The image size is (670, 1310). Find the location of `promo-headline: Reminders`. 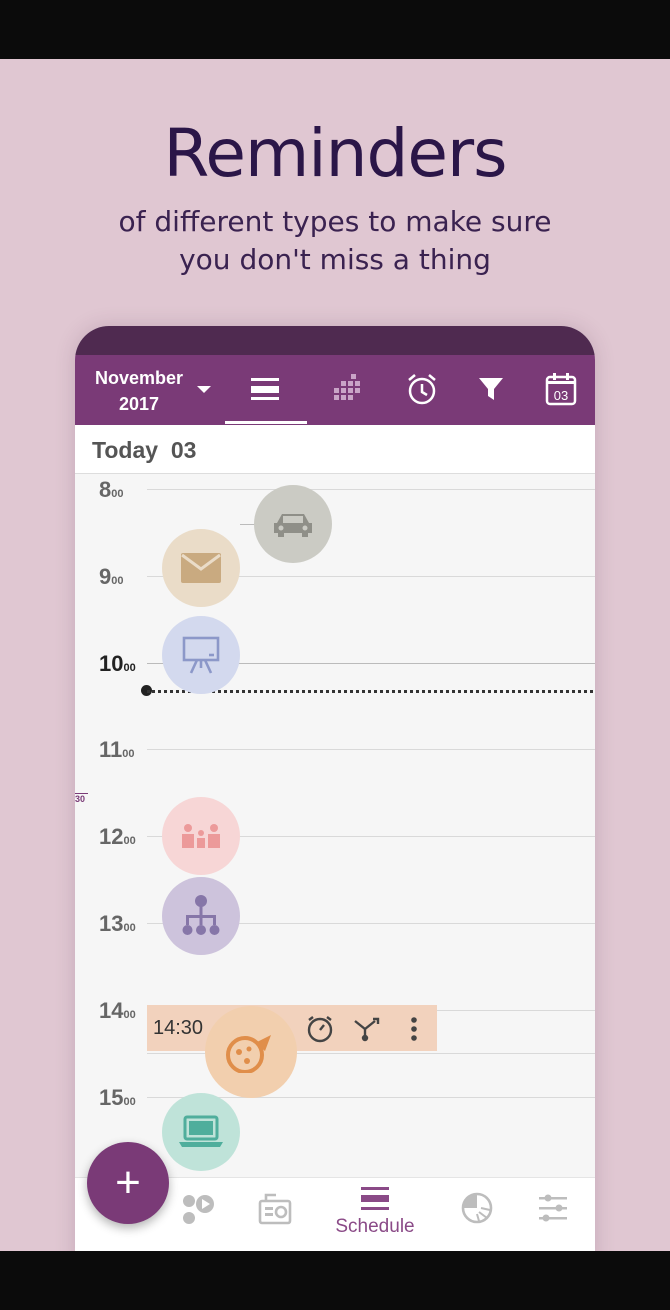

promo-headline: Reminders is located at coordinates (335, 153).